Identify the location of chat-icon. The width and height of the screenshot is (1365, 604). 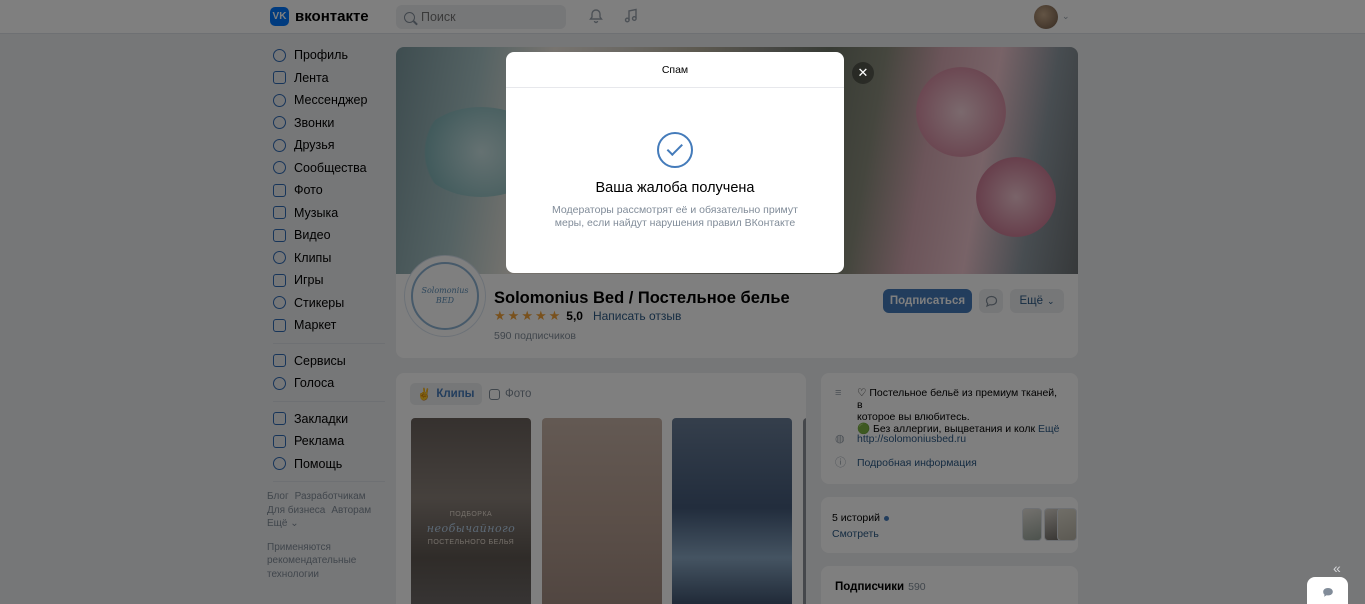
(1327, 592).